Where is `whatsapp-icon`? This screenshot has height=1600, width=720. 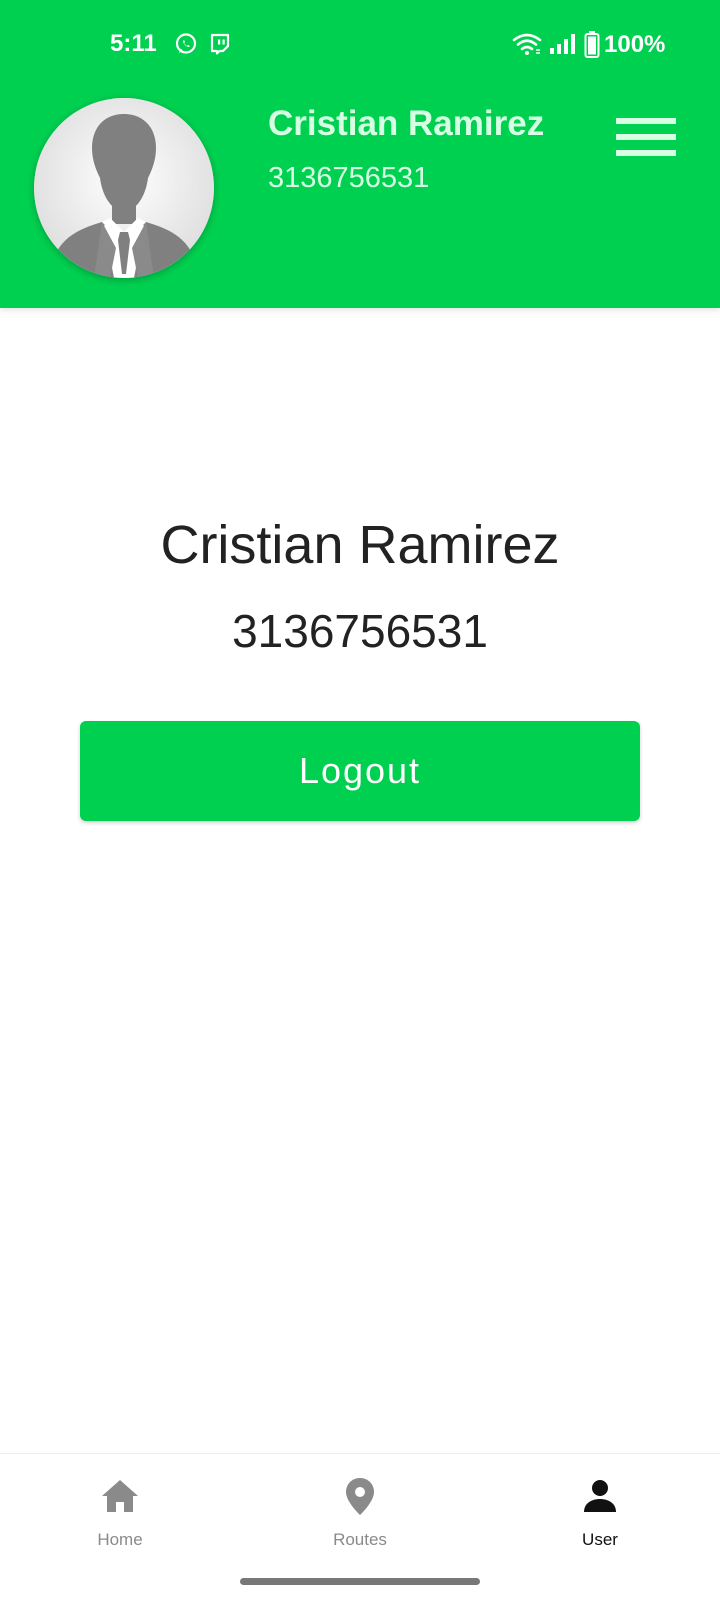
whatsapp-icon is located at coordinates (186, 43).